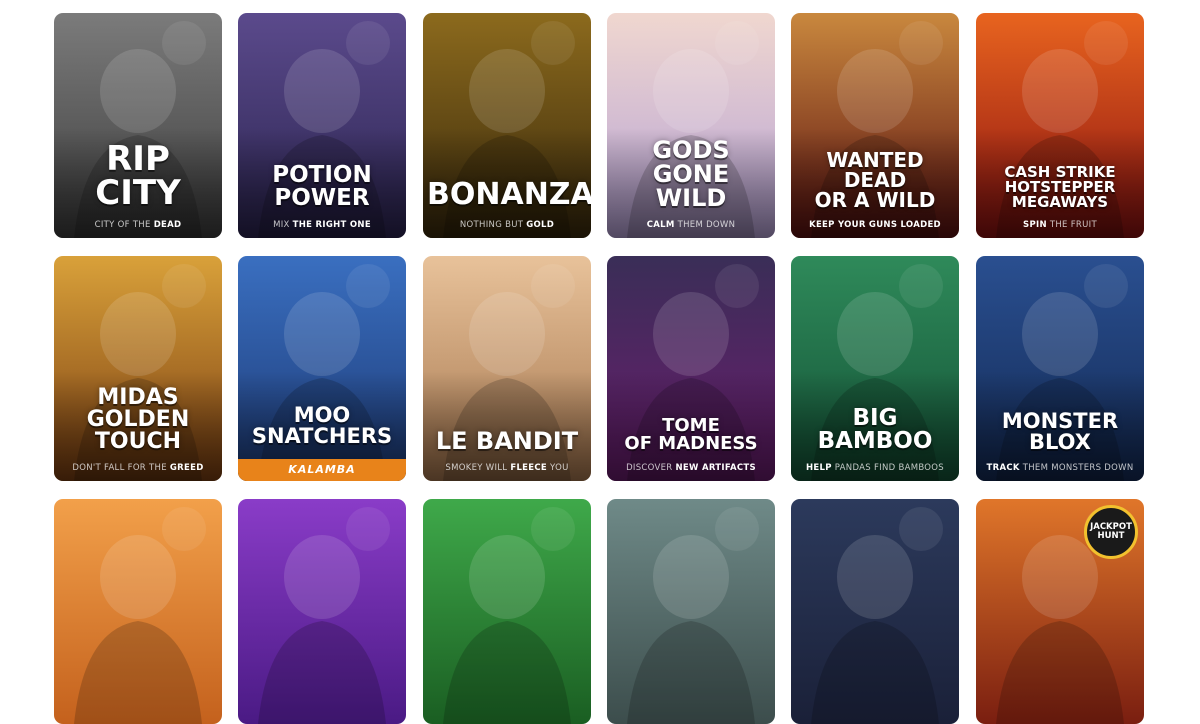 The height and width of the screenshot is (724, 1200). What do you see at coordinates (167, 225) in the screenshot?
I see `tagline-highlight: DEAD` at bounding box center [167, 225].